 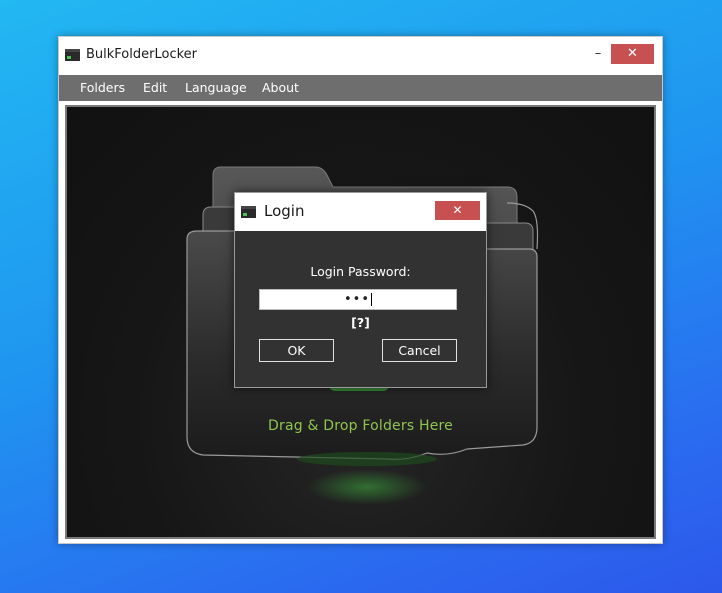 I want to click on drop-hint-text: Drag & Drop Folders Here, so click(x=360, y=426).